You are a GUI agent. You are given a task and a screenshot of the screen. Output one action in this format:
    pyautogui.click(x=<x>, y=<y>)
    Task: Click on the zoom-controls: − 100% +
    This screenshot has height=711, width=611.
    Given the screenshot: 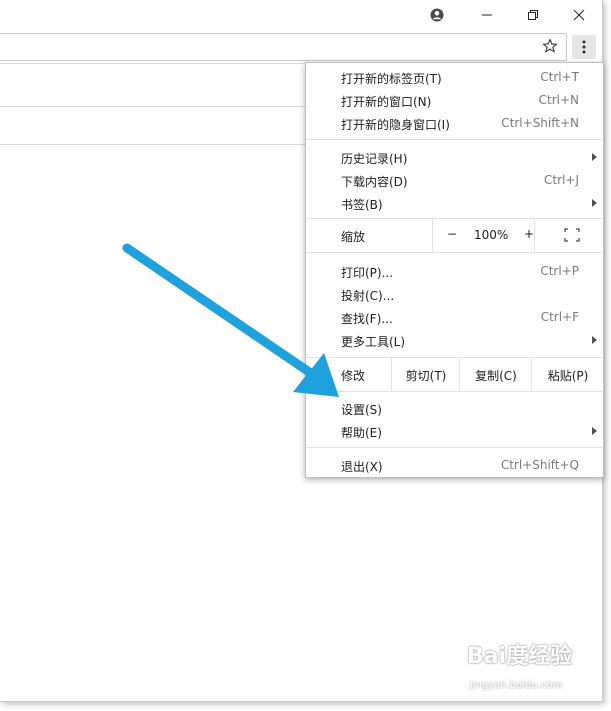 What is the action you would take?
    pyautogui.click(x=483, y=235)
    